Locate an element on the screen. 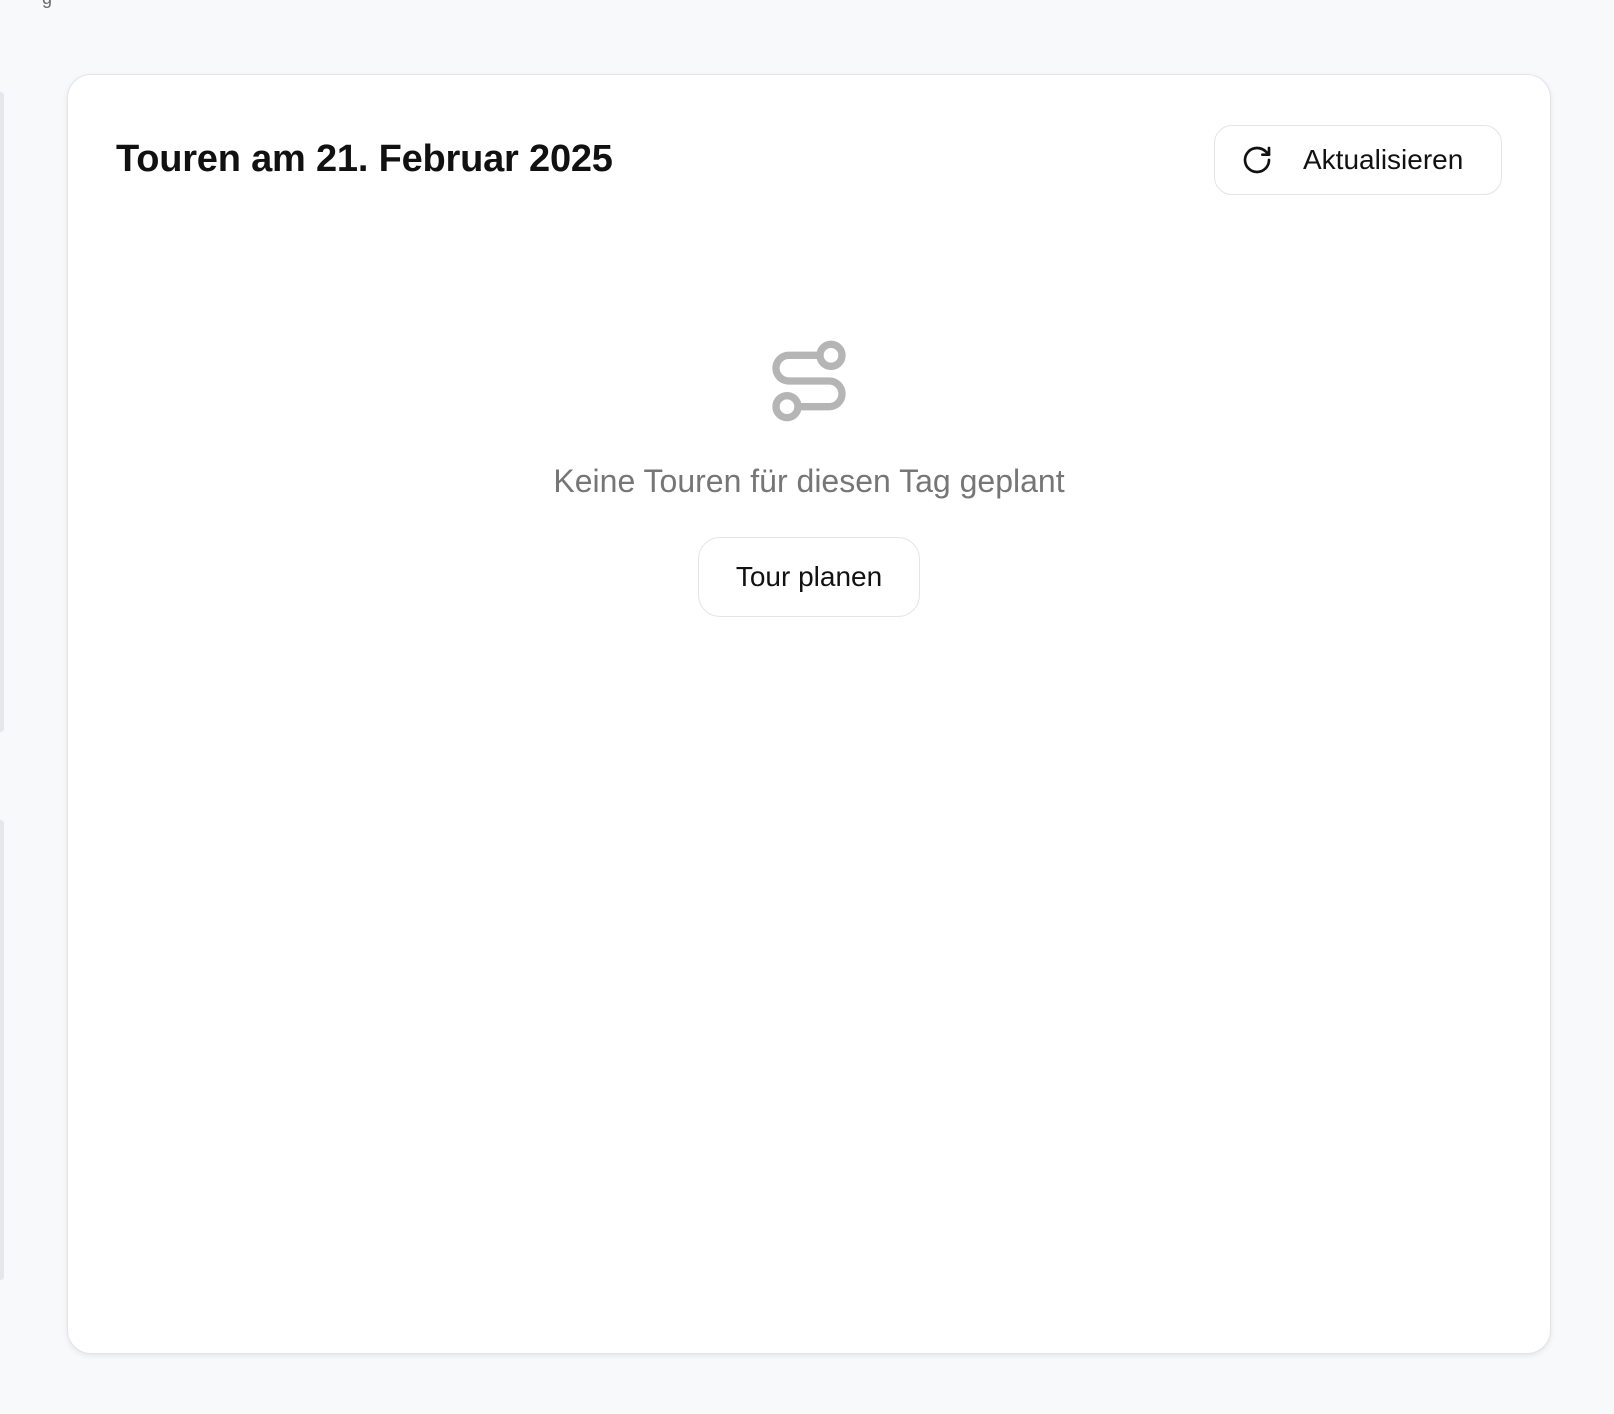 This screenshot has width=1614, height=1414. route-icon is located at coordinates (809, 381).